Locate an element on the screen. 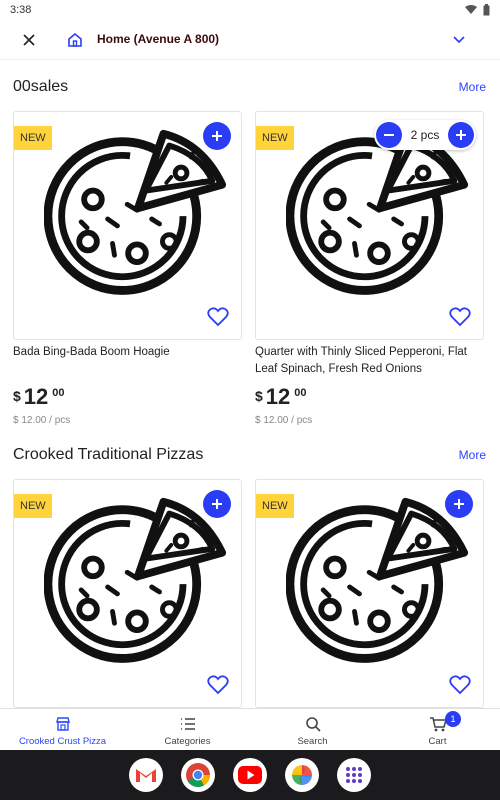  nav-label: Search is located at coordinates (312, 741).